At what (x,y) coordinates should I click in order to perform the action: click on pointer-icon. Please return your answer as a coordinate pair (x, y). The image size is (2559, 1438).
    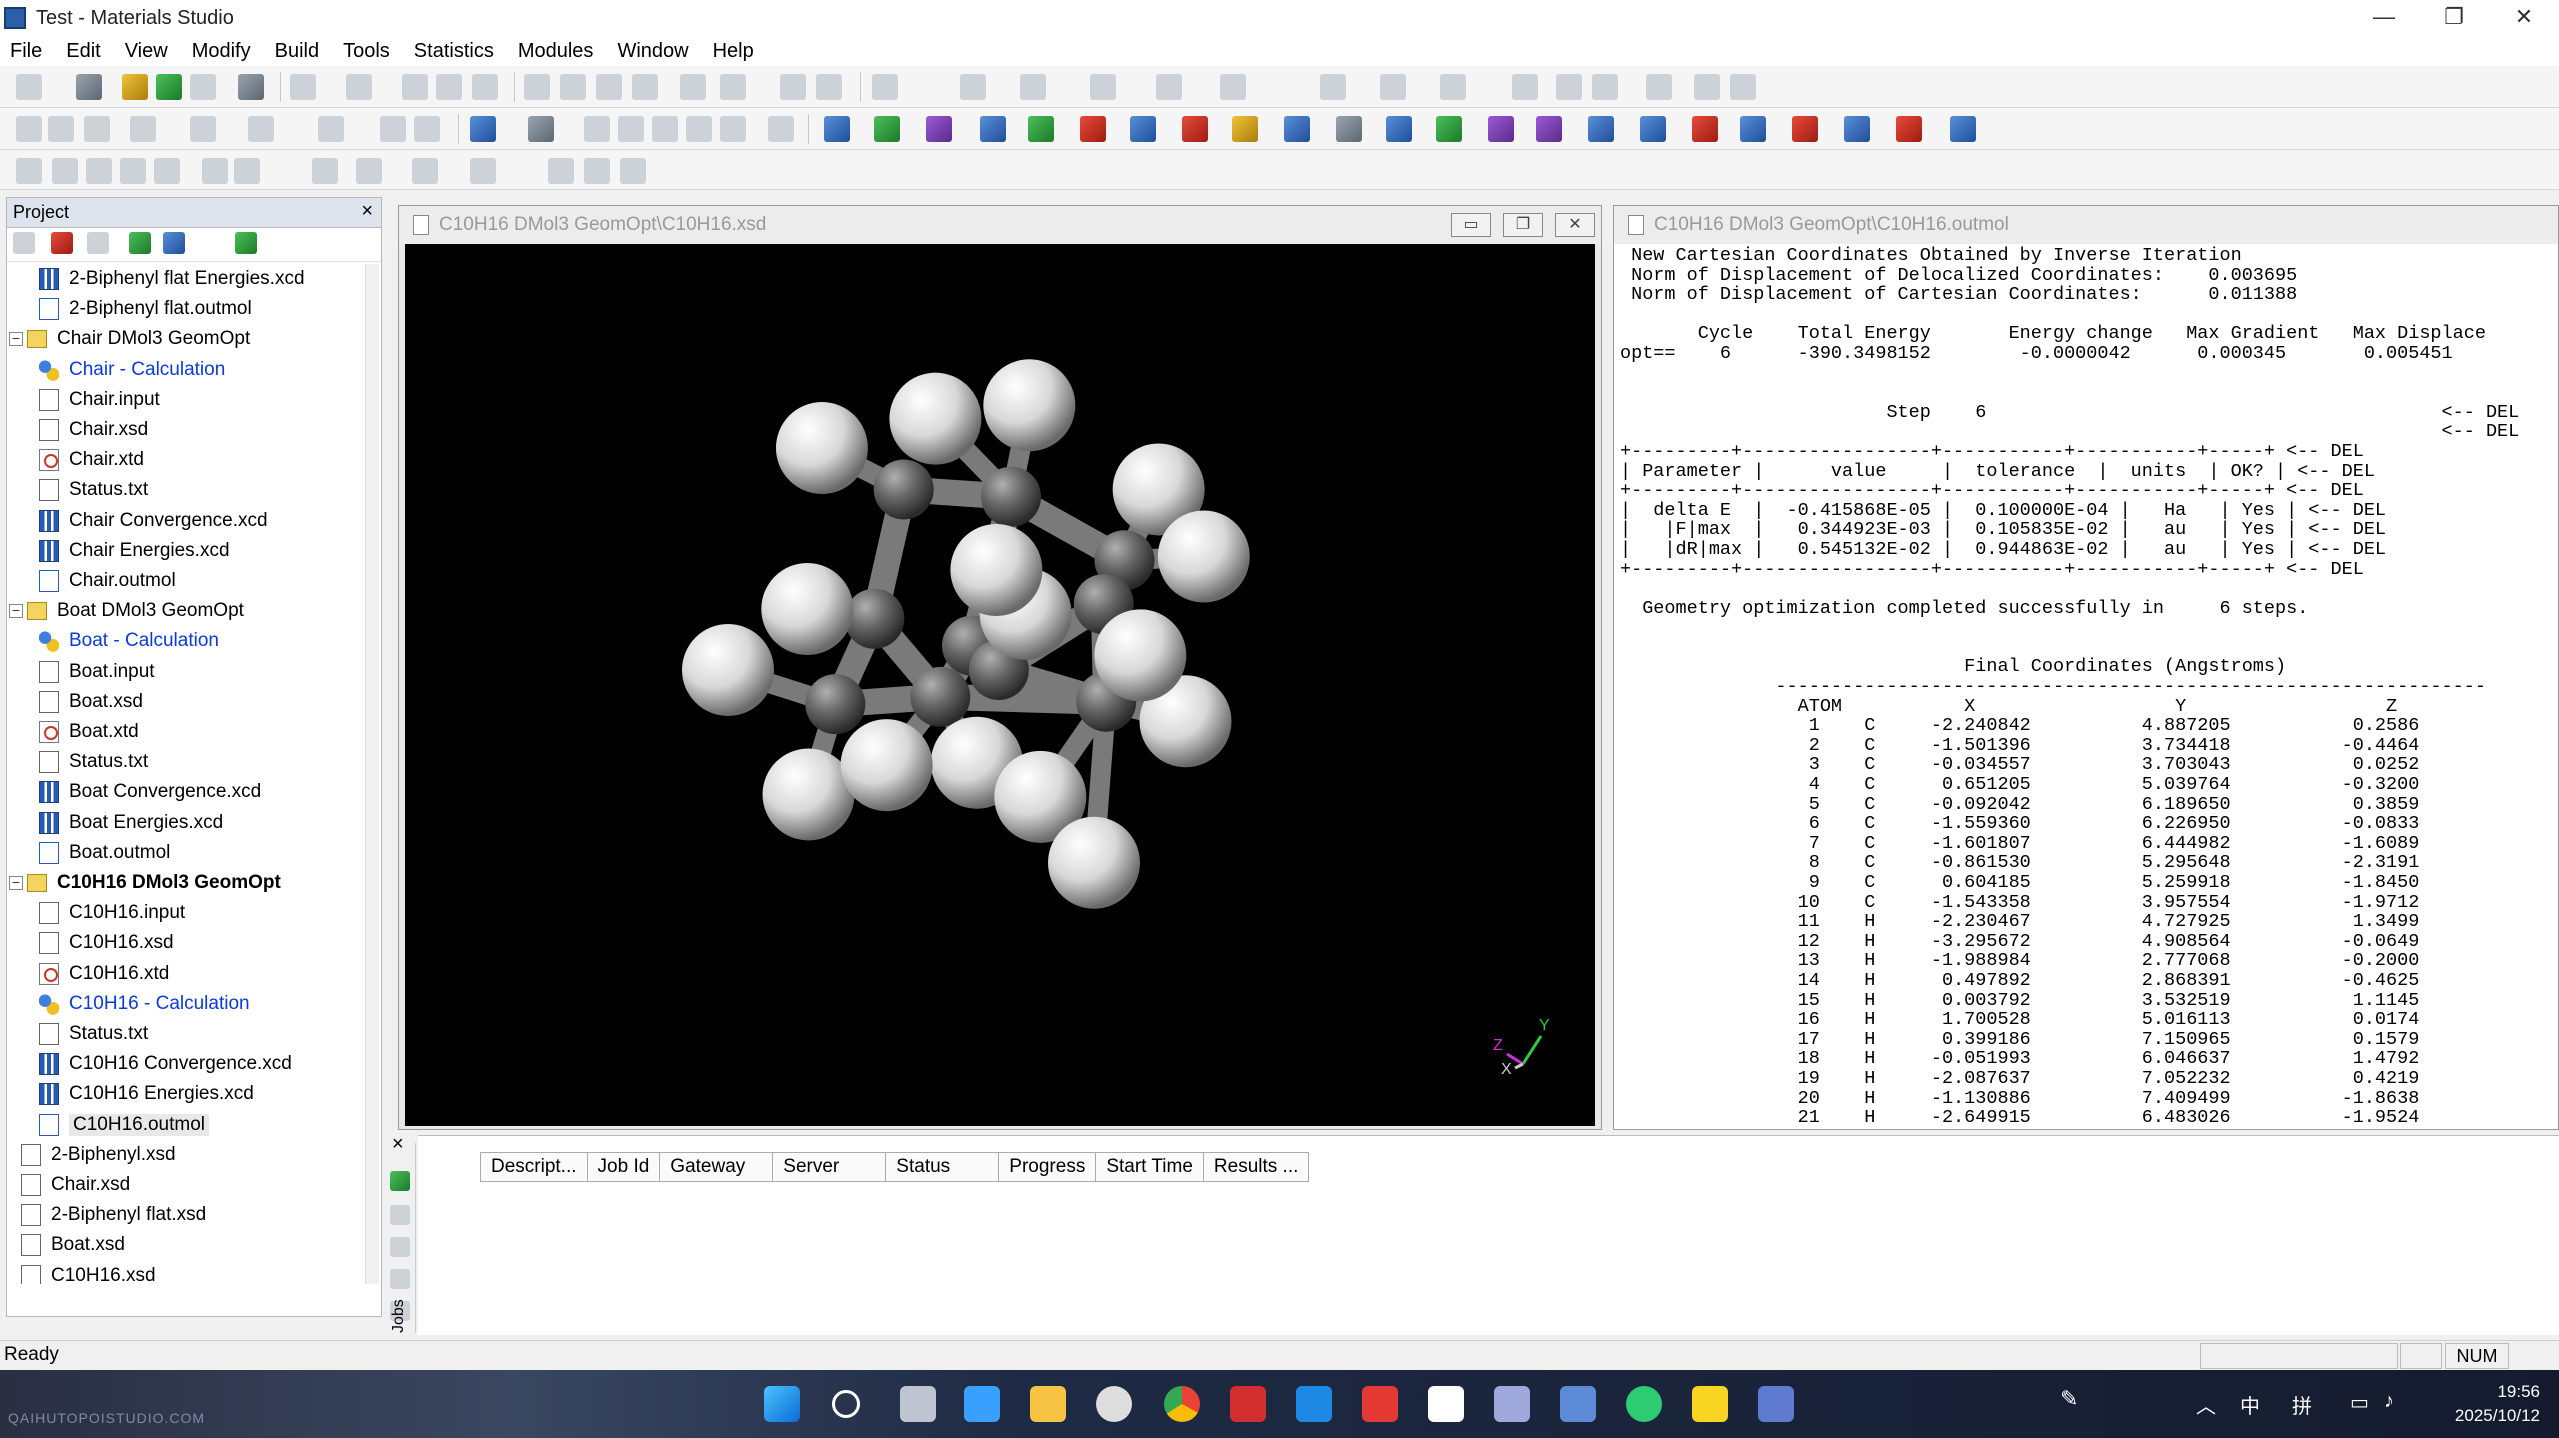
    Looking at the image, I should click on (597, 129).